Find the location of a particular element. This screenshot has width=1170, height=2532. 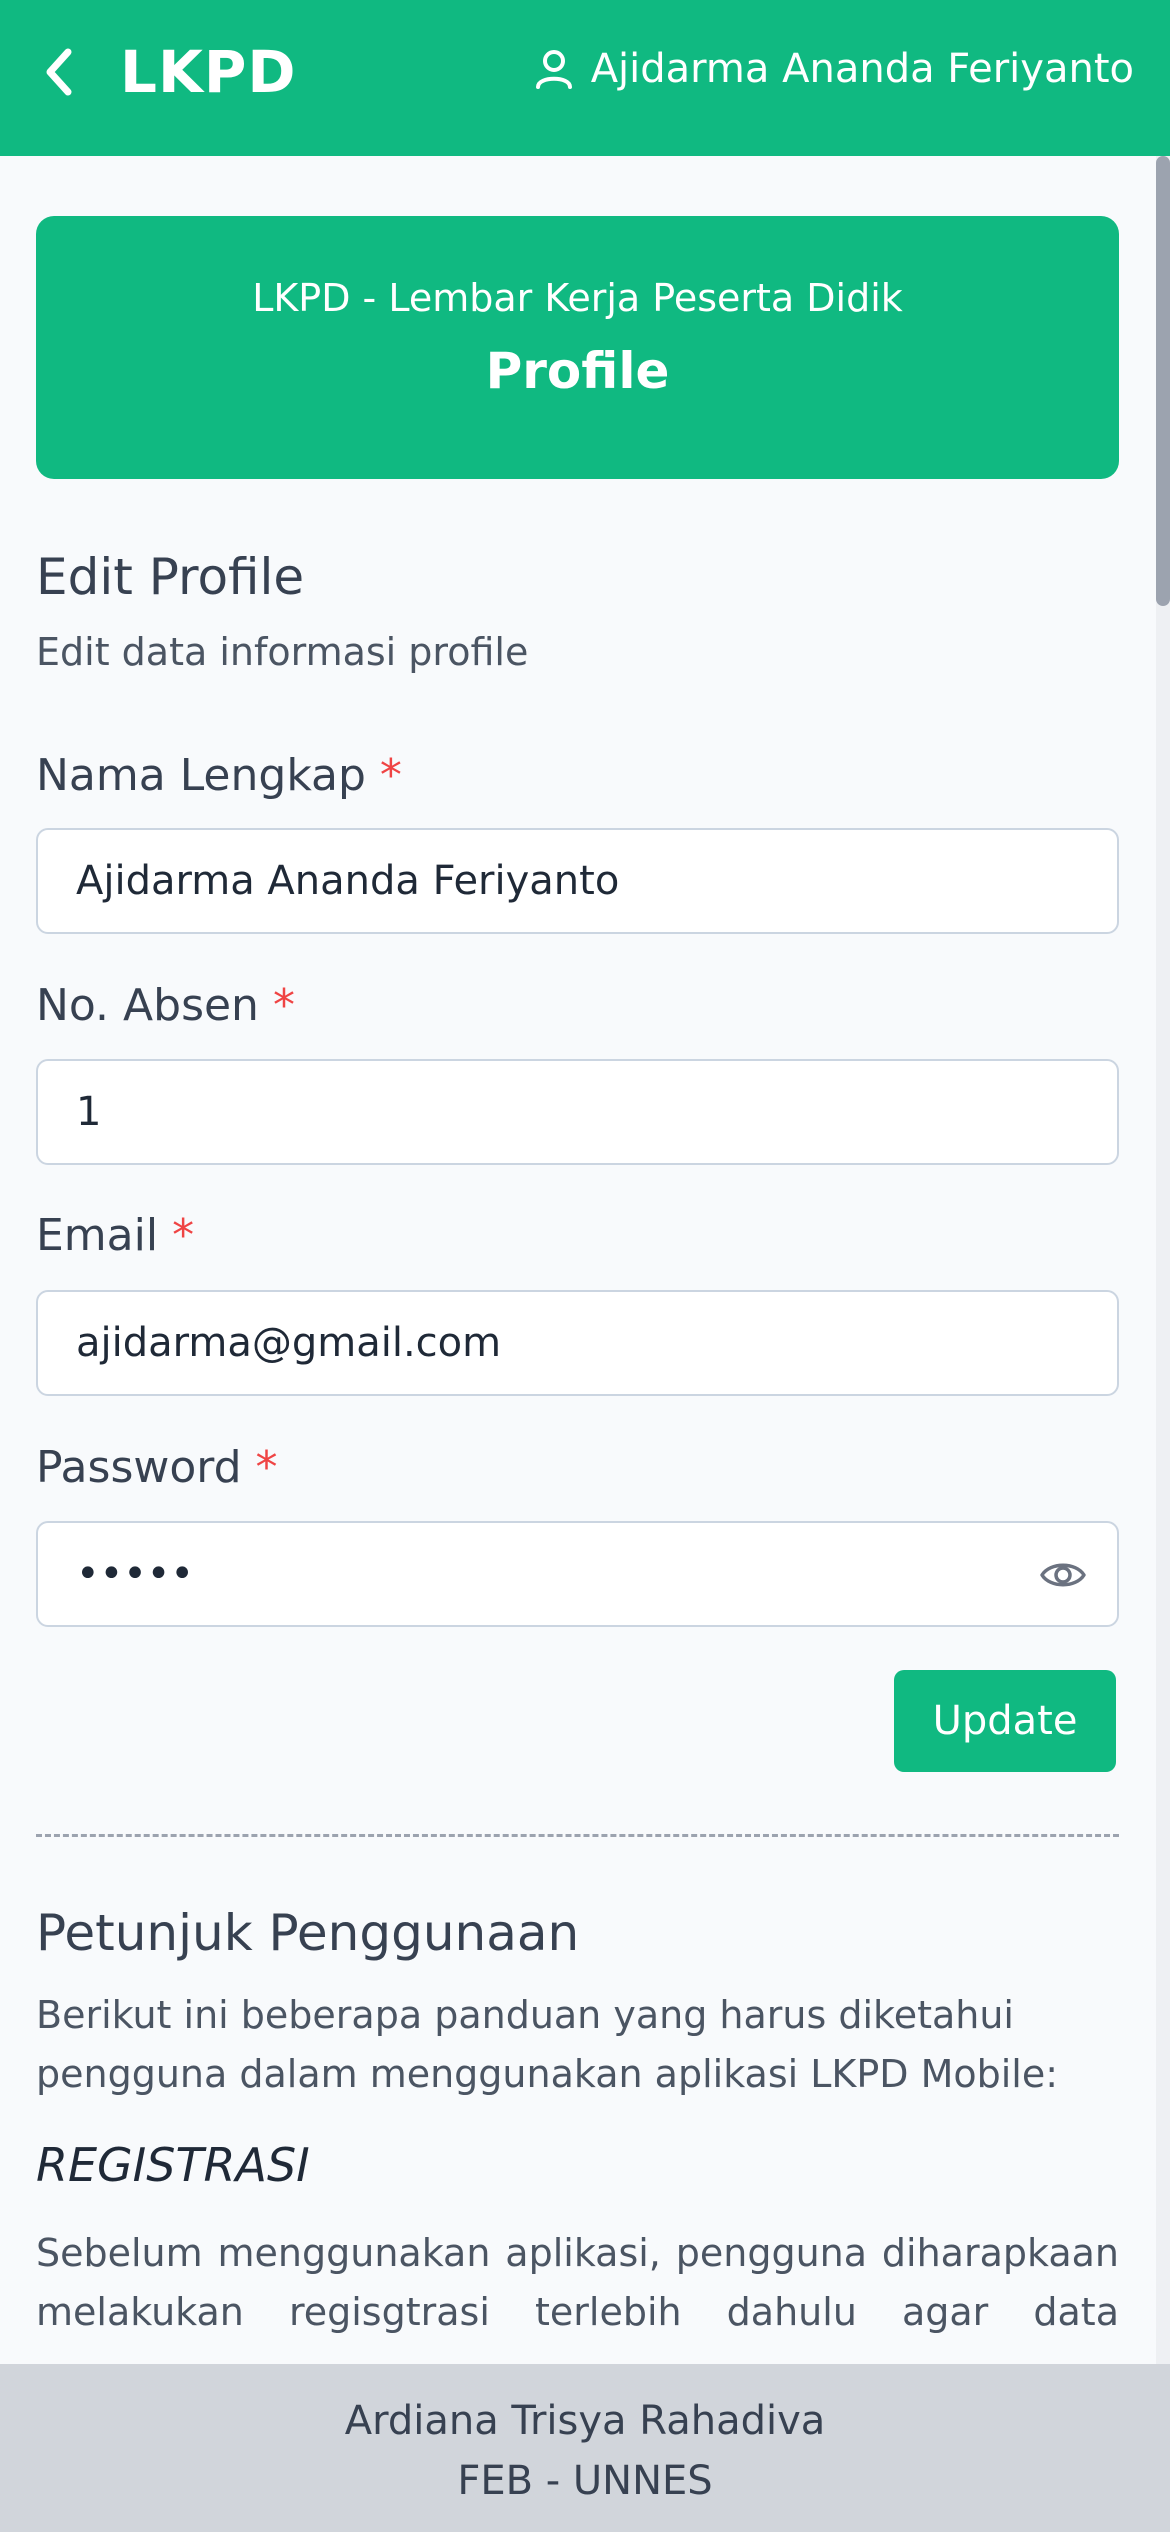

email-field is located at coordinates (577, 1343).